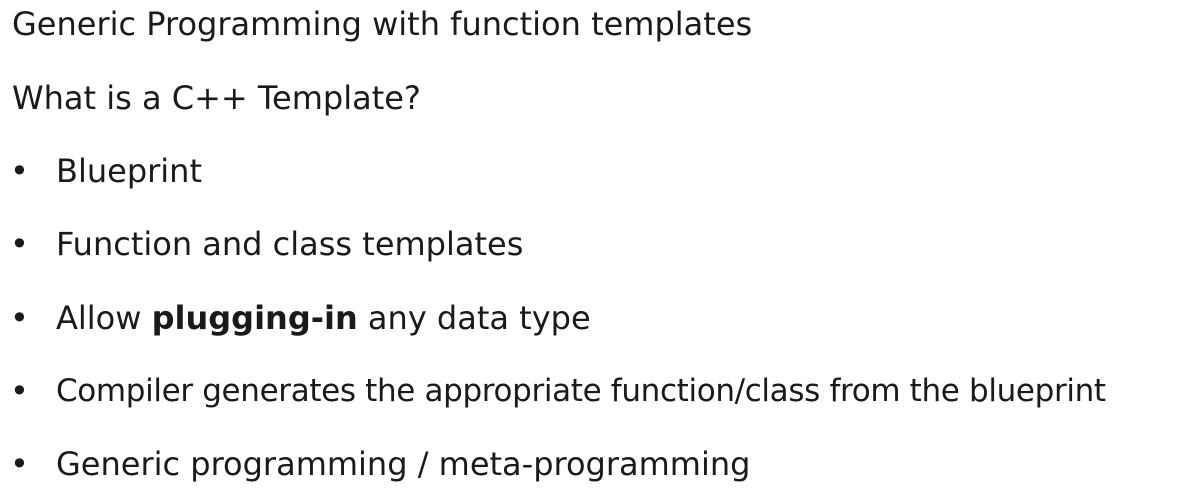 Image resolution: width=1199 pixels, height=495 pixels. I want to click on bullet-text: Allow plugging-in any data type, so click(323, 318).